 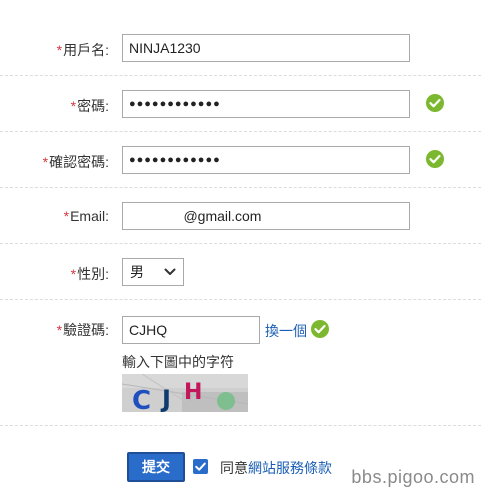 What do you see at coordinates (266, 104) in the screenshot?
I see `password-input: ●●●●●●●●●●●●` at bounding box center [266, 104].